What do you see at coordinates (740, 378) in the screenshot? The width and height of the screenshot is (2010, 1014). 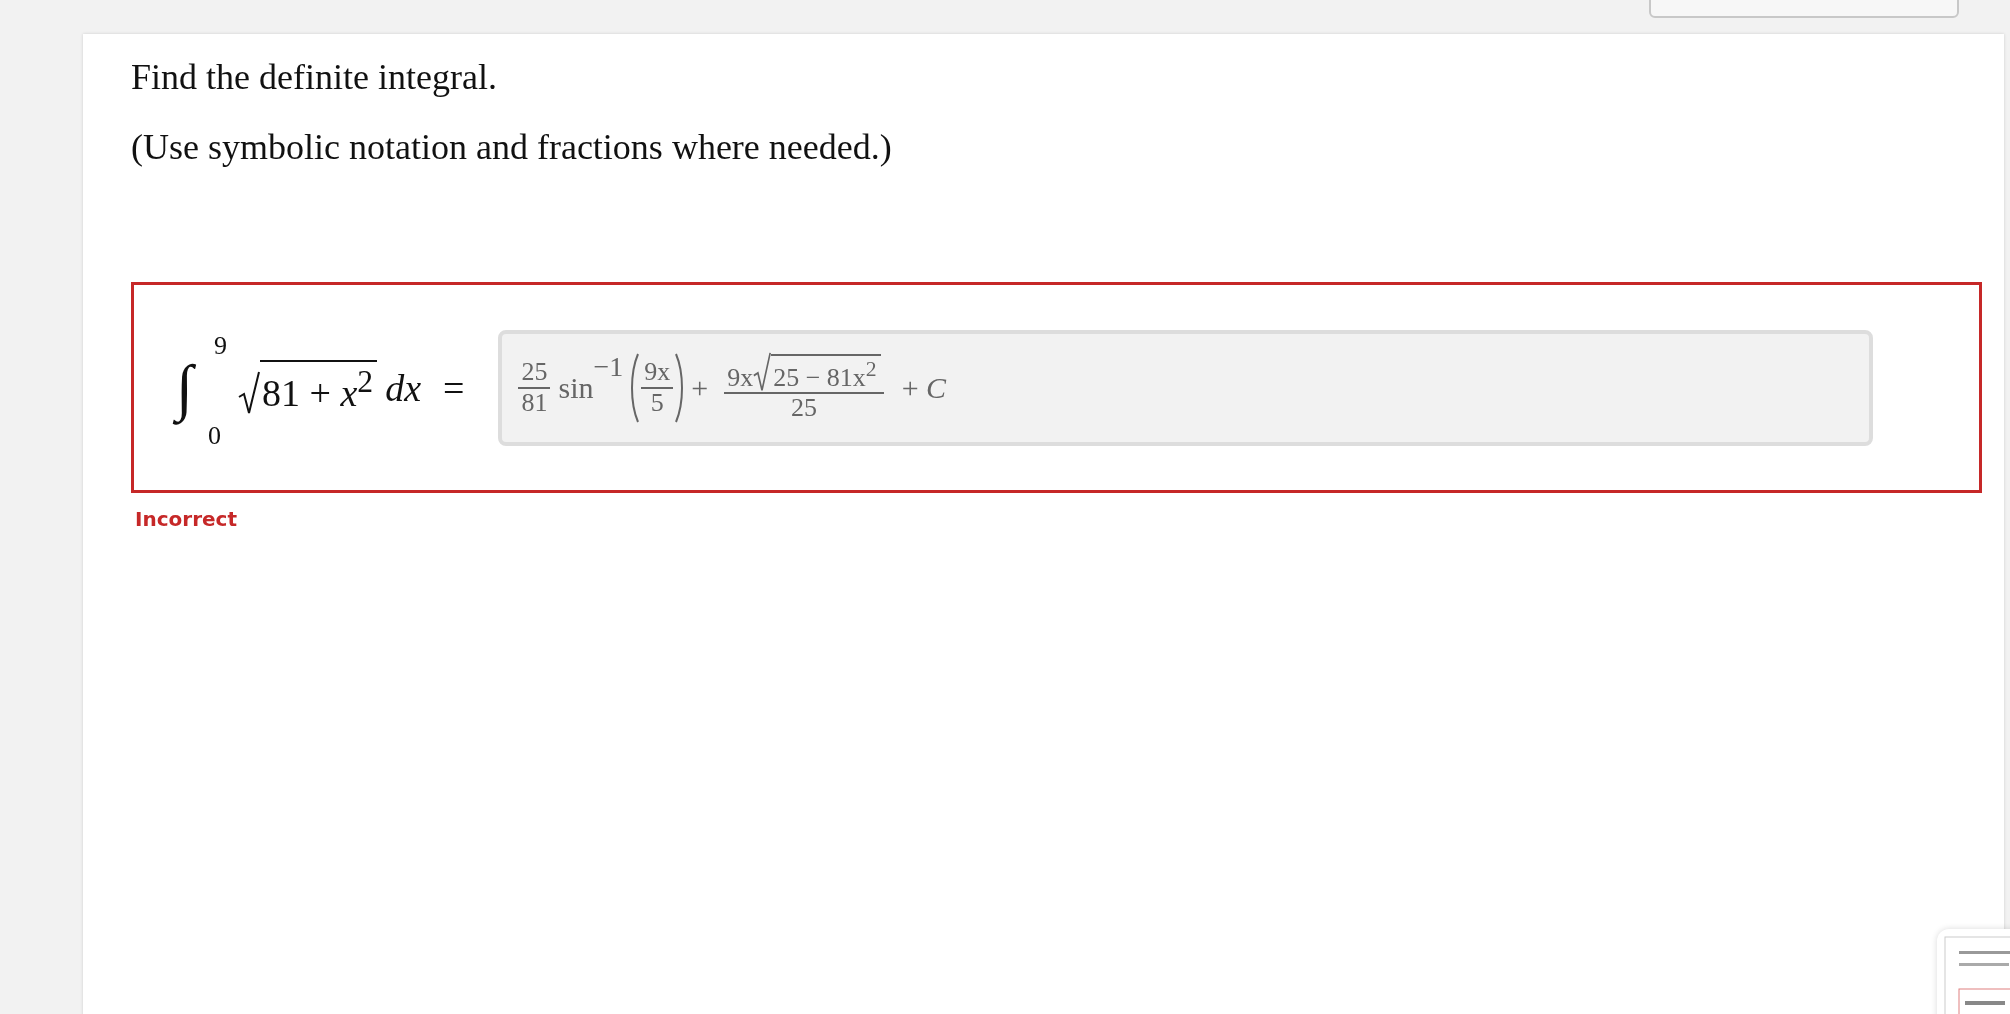 I see `coefficient: 9x` at bounding box center [740, 378].